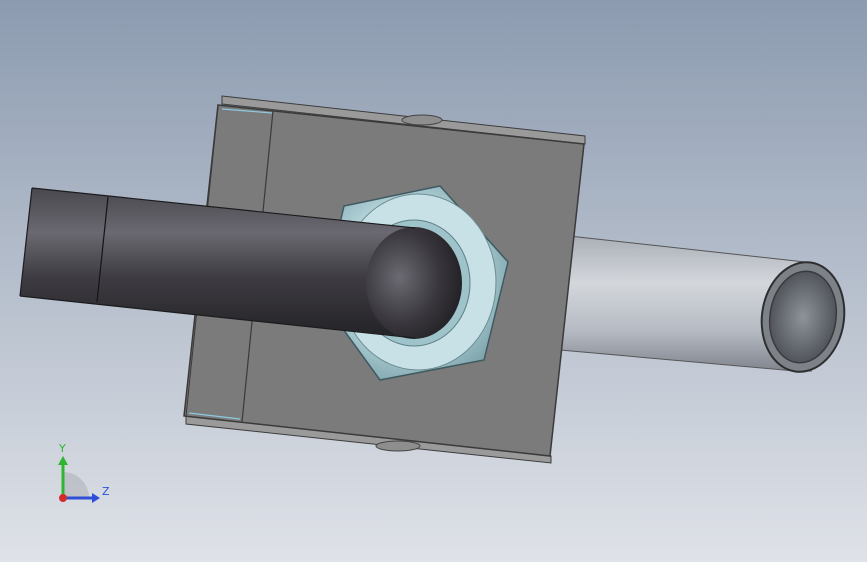 This screenshot has height=566, width=867. What do you see at coordinates (76, 485) in the screenshot?
I see `triad-quadrant` at bounding box center [76, 485].